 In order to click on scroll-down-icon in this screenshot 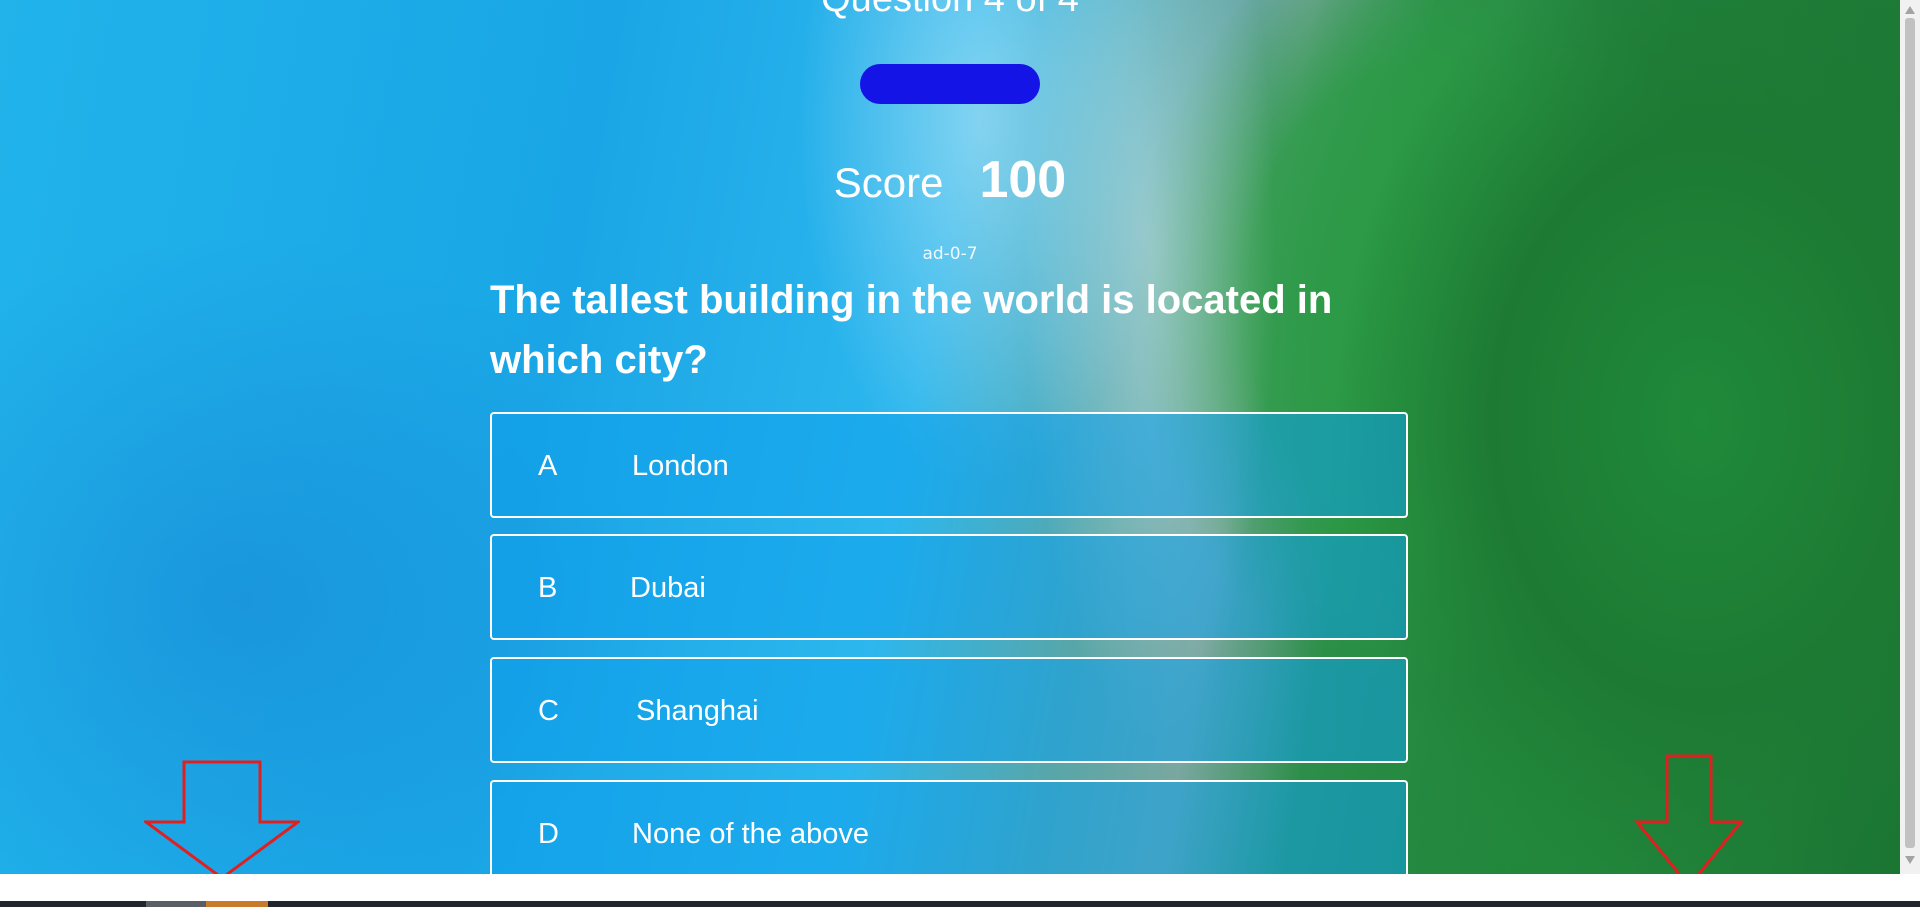, I will do `click(1910, 860)`.